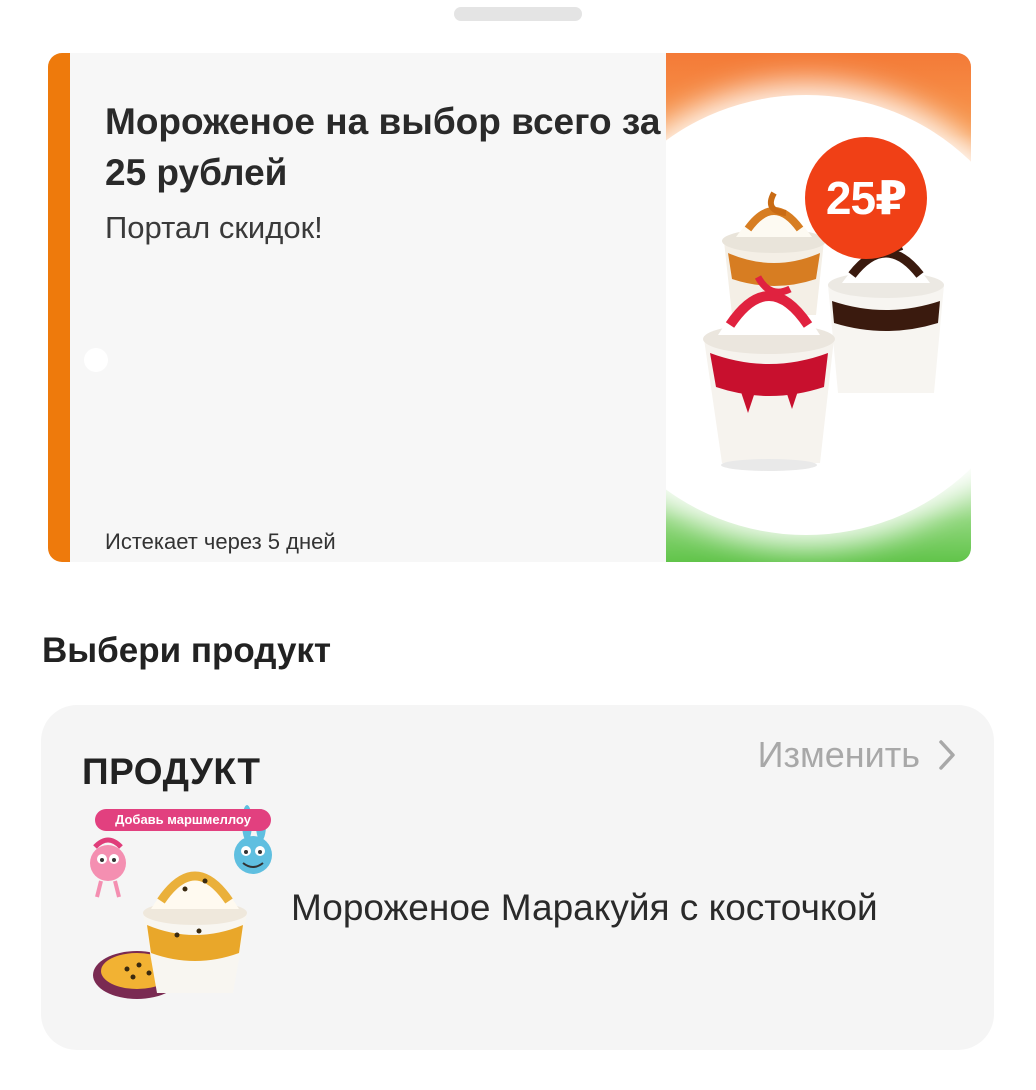  I want to click on product-label: ПРОДУКТ, so click(171, 771).